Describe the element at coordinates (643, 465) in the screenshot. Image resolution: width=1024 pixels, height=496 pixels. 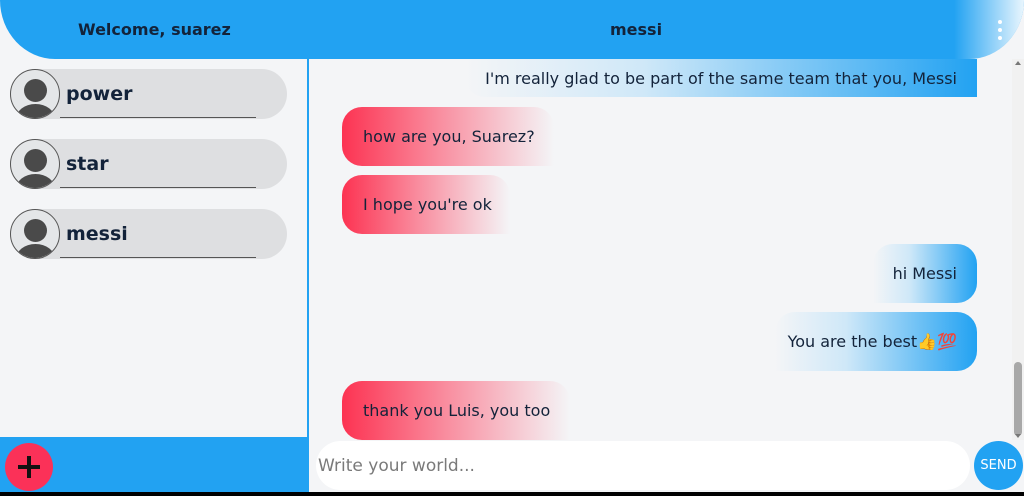
I see `message-input` at that location.